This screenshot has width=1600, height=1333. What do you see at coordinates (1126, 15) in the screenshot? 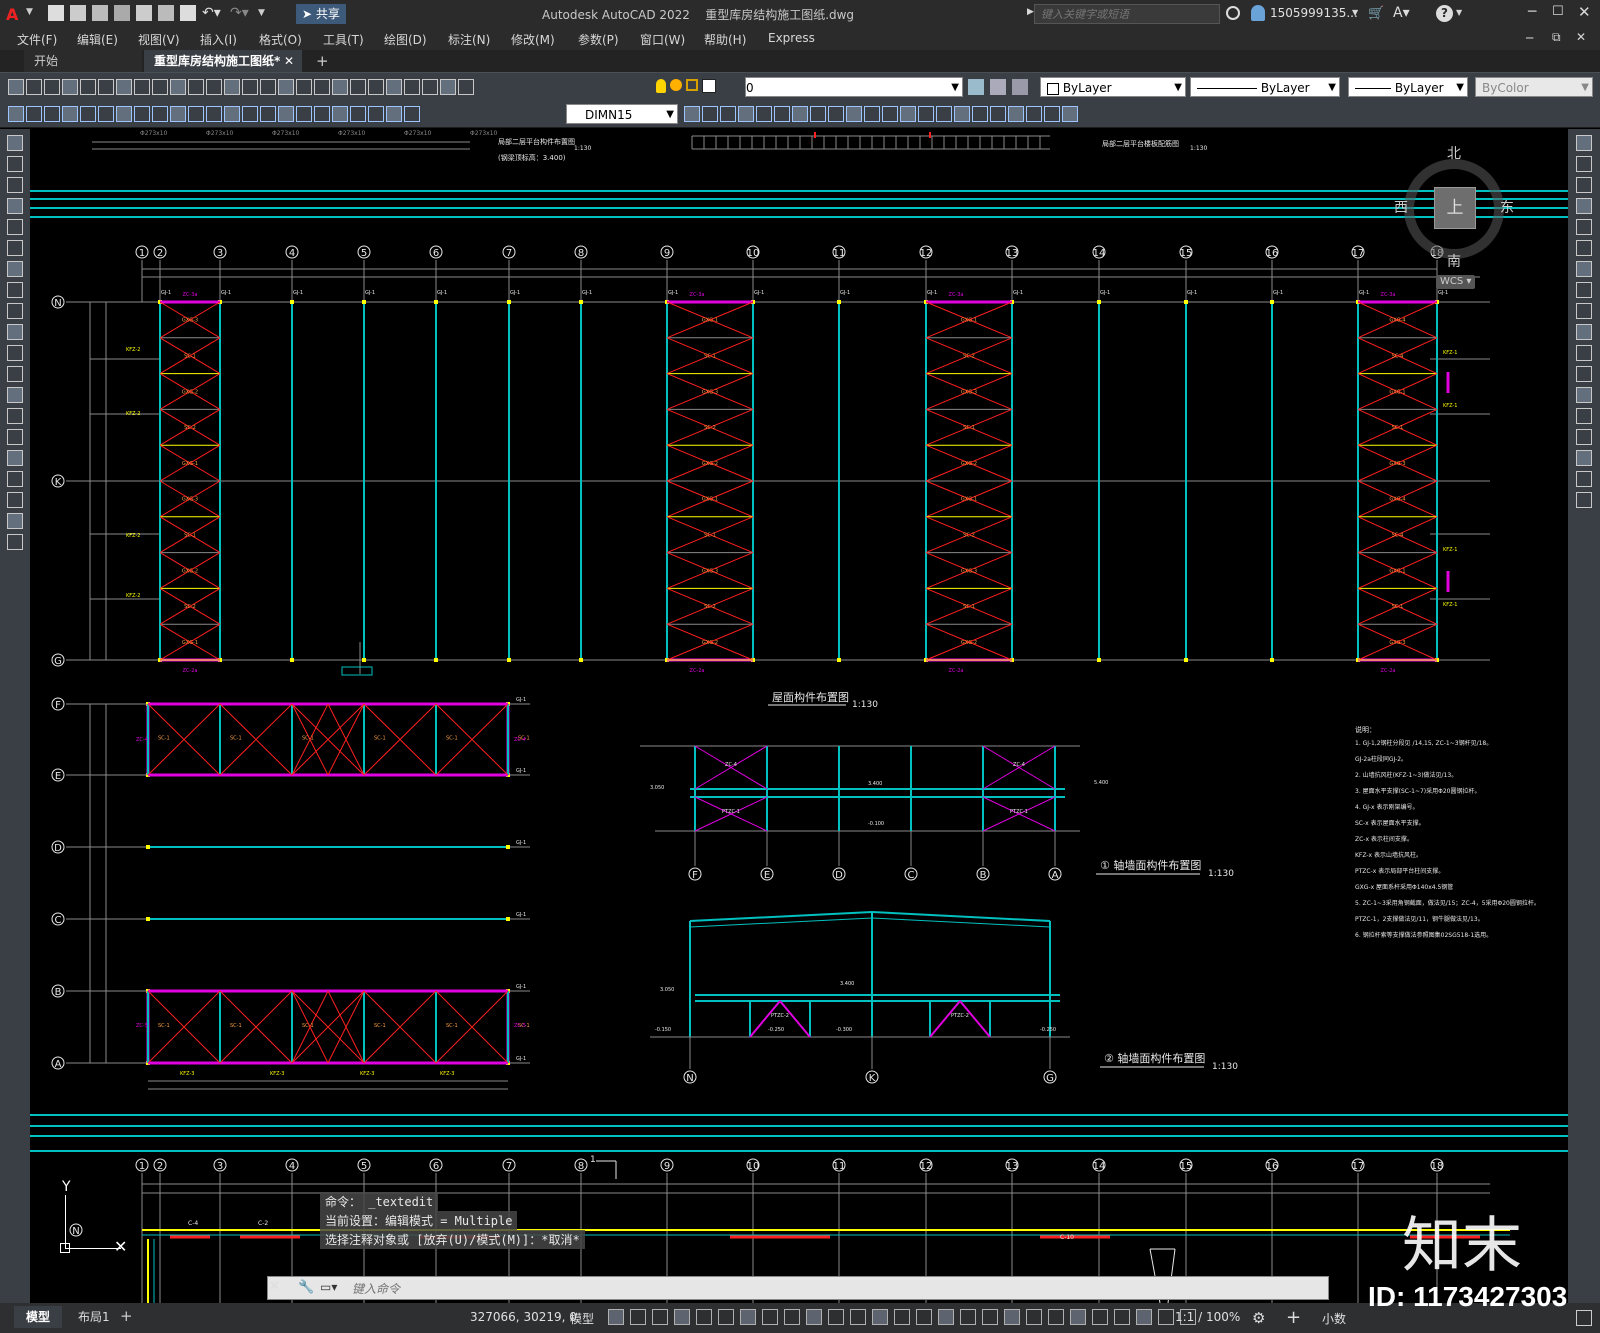
I see `search-input` at bounding box center [1126, 15].